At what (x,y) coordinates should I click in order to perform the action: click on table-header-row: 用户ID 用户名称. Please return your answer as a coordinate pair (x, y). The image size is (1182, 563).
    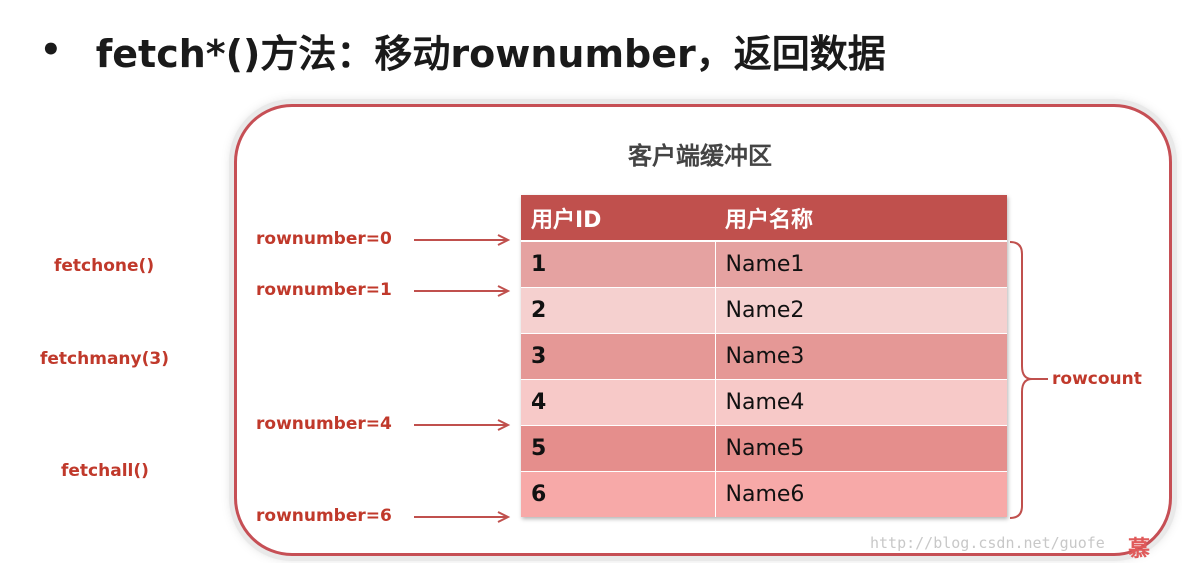
    Looking at the image, I should click on (764, 218).